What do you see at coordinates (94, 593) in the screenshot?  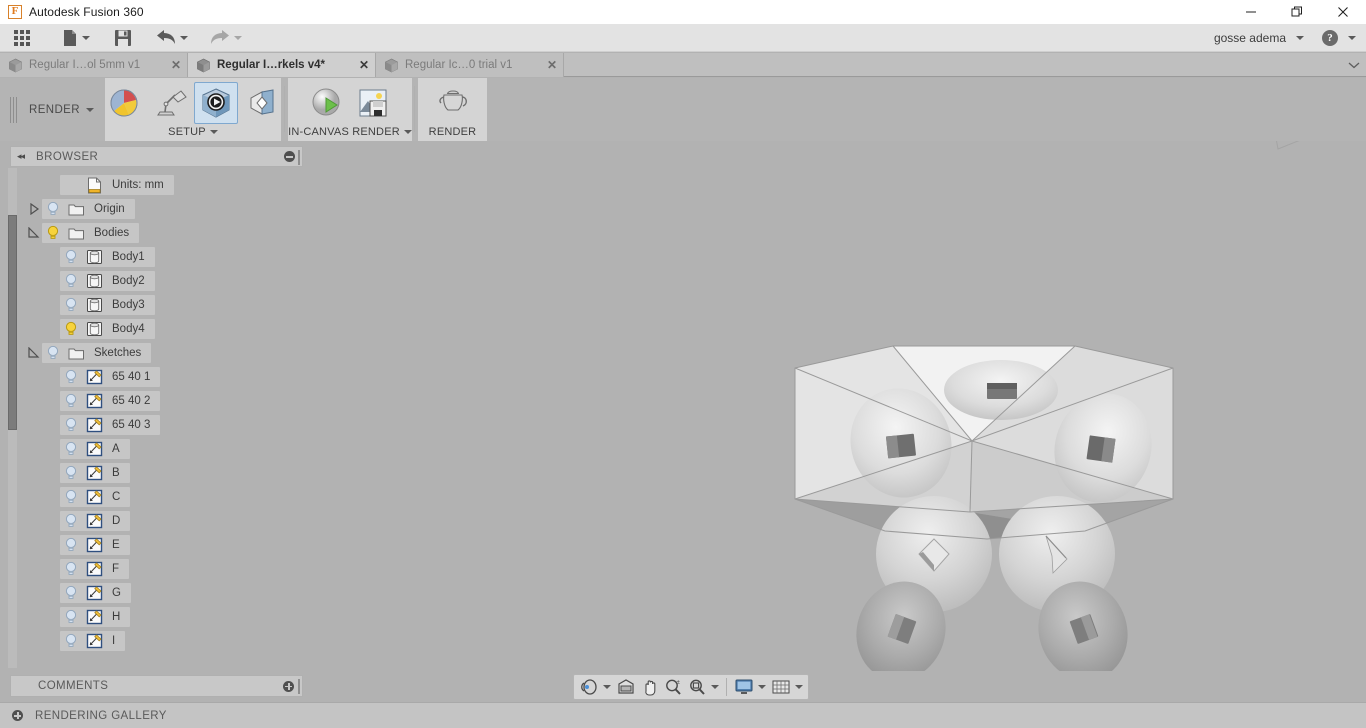 I see `sketch-icon` at bounding box center [94, 593].